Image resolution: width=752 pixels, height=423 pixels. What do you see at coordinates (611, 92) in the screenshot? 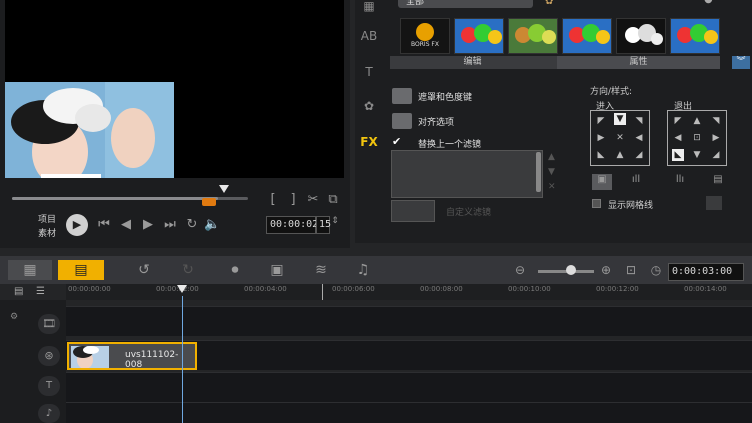
I see `direction-style-label: 方向/样式:` at bounding box center [611, 92].